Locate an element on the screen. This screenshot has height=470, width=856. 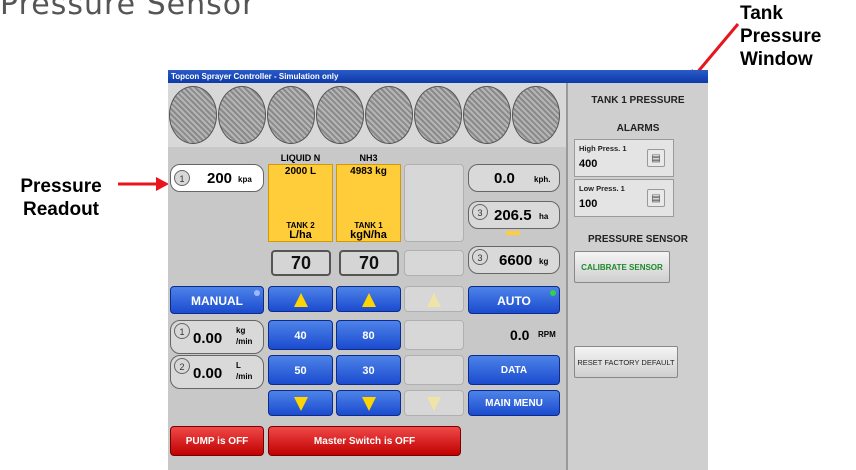
manual-label: MANUAL is located at coordinates (217, 301).